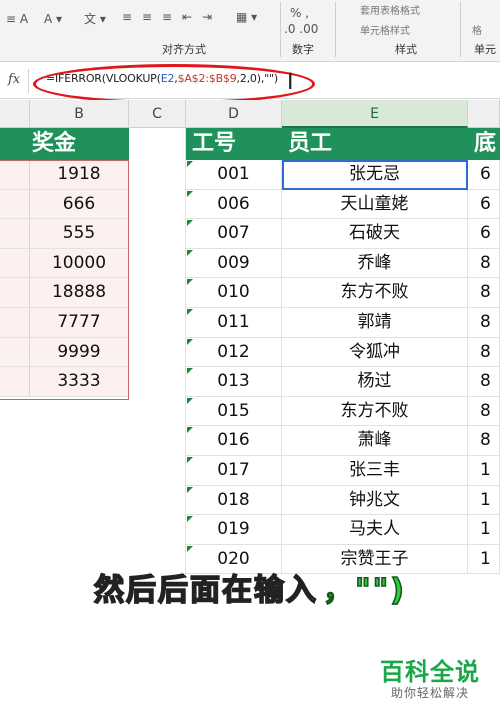  What do you see at coordinates (430, 672) in the screenshot?
I see `watermark-title: 百科全说` at bounding box center [430, 672].